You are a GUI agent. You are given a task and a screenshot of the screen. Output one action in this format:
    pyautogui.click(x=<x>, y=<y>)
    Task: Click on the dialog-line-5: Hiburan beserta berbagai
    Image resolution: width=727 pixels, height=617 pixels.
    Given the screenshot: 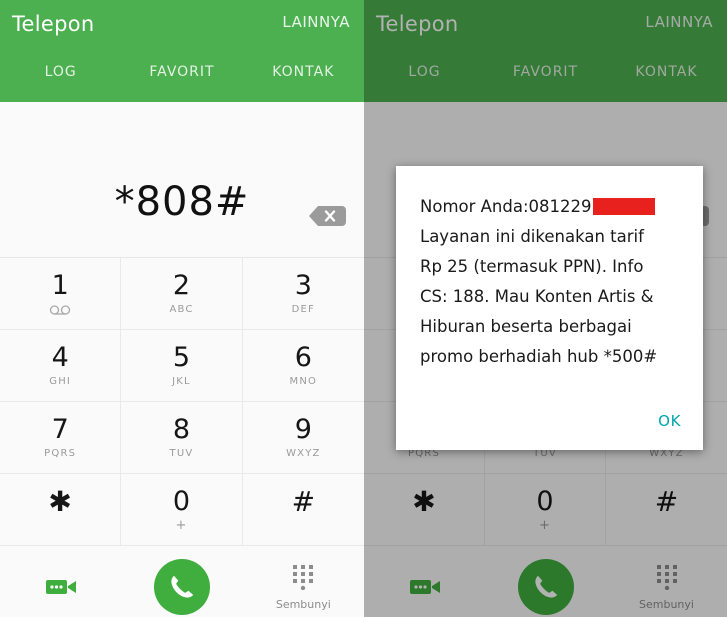 What is the action you would take?
    pyautogui.click(x=526, y=326)
    